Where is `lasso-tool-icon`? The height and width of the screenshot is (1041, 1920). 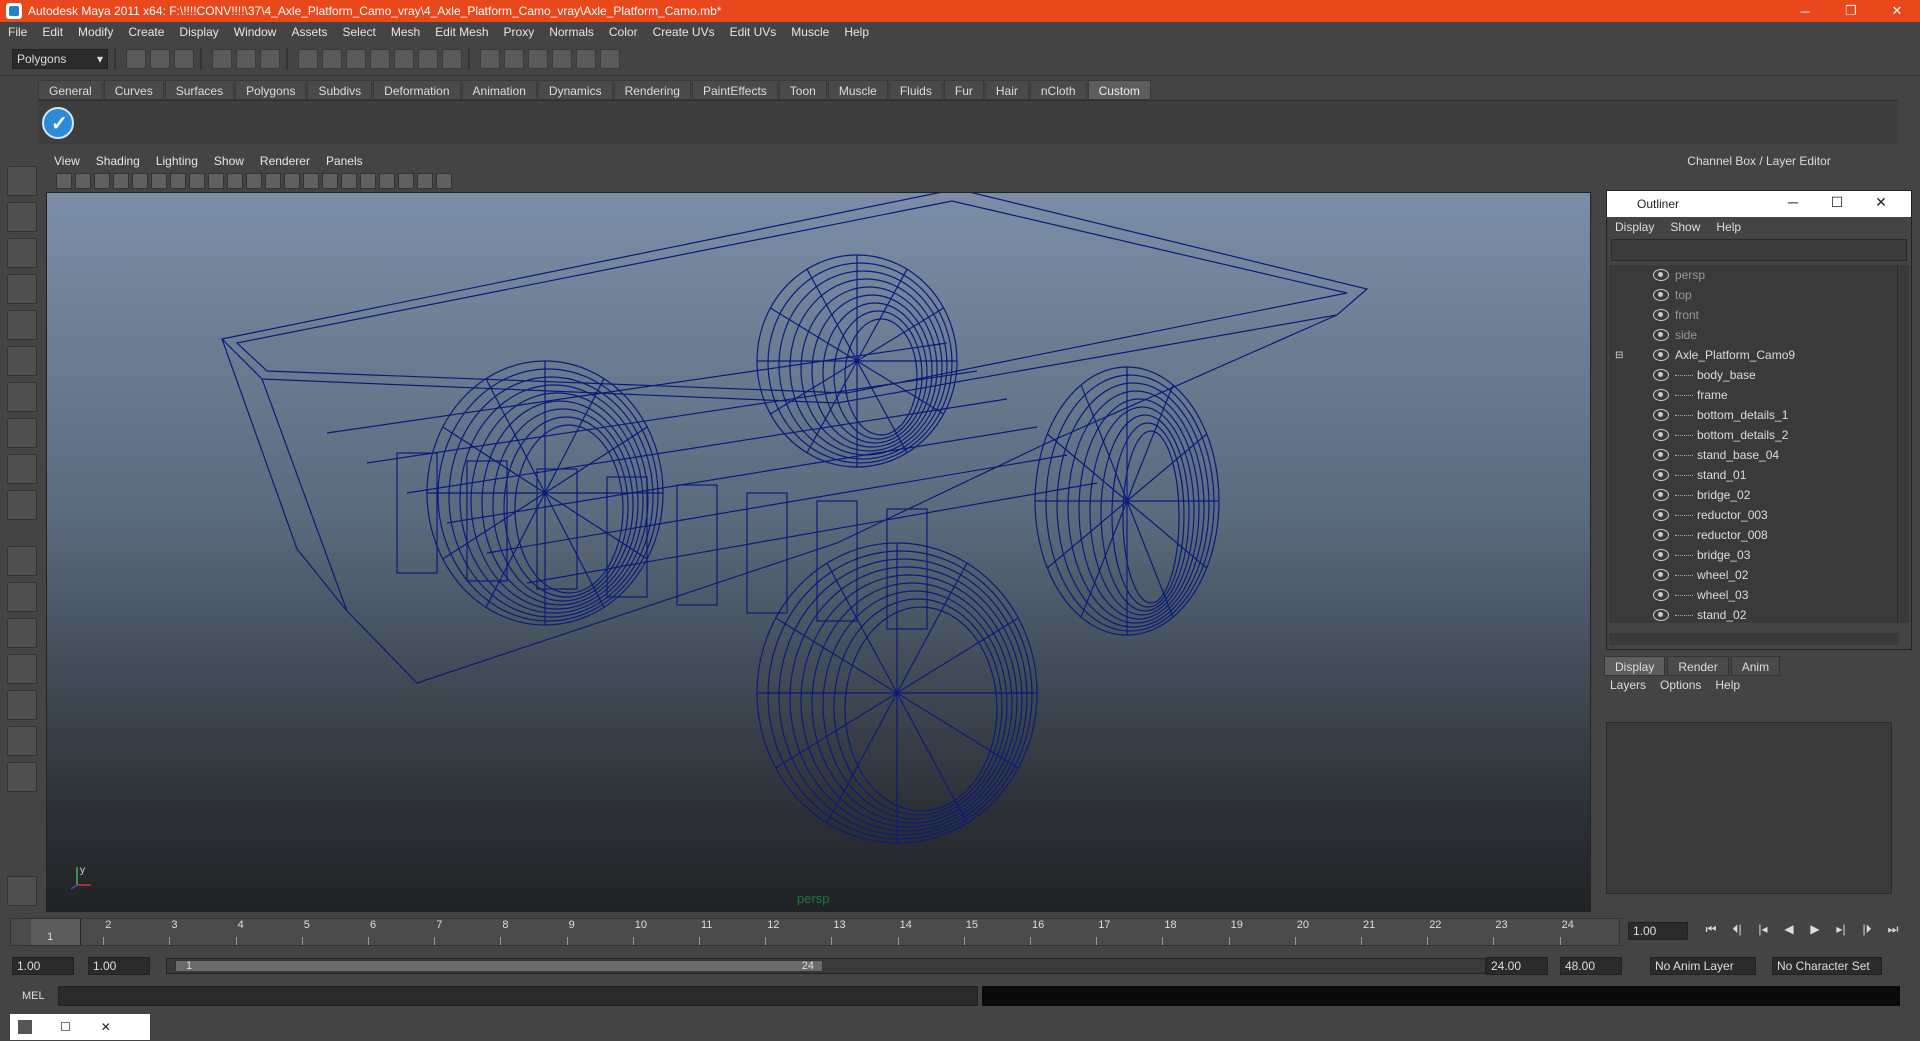 lasso-tool-icon is located at coordinates (22, 217).